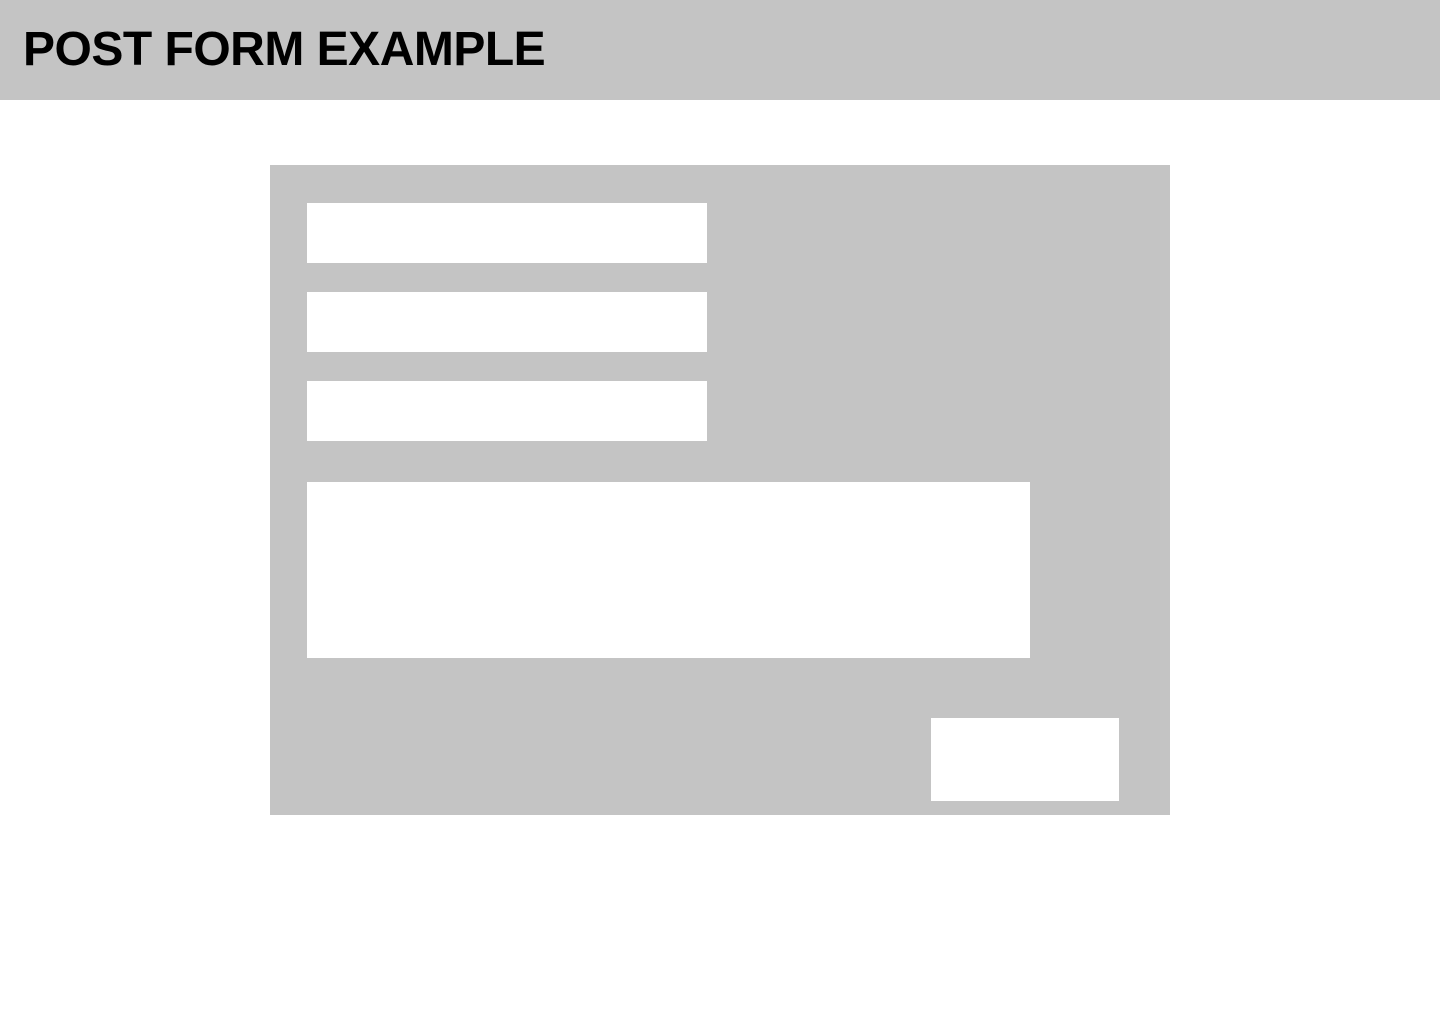 The width and height of the screenshot is (1440, 1024). Describe the element at coordinates (1025, 759) in the screenshot. I see `submit-button` at that location.